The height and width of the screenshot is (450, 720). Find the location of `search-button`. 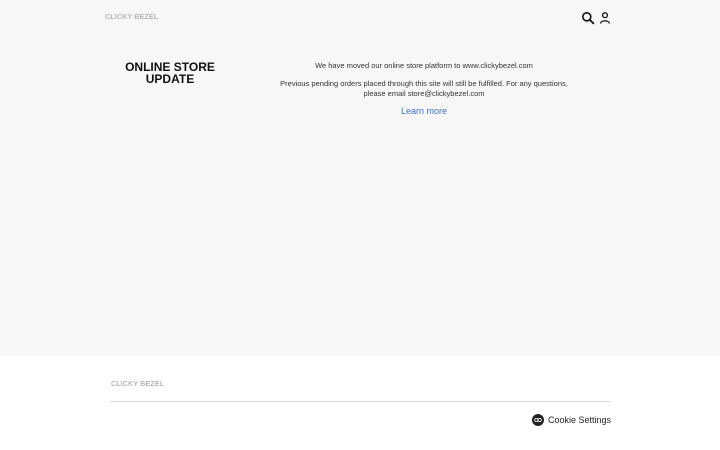

search-button is located at coordinates (588, 18).